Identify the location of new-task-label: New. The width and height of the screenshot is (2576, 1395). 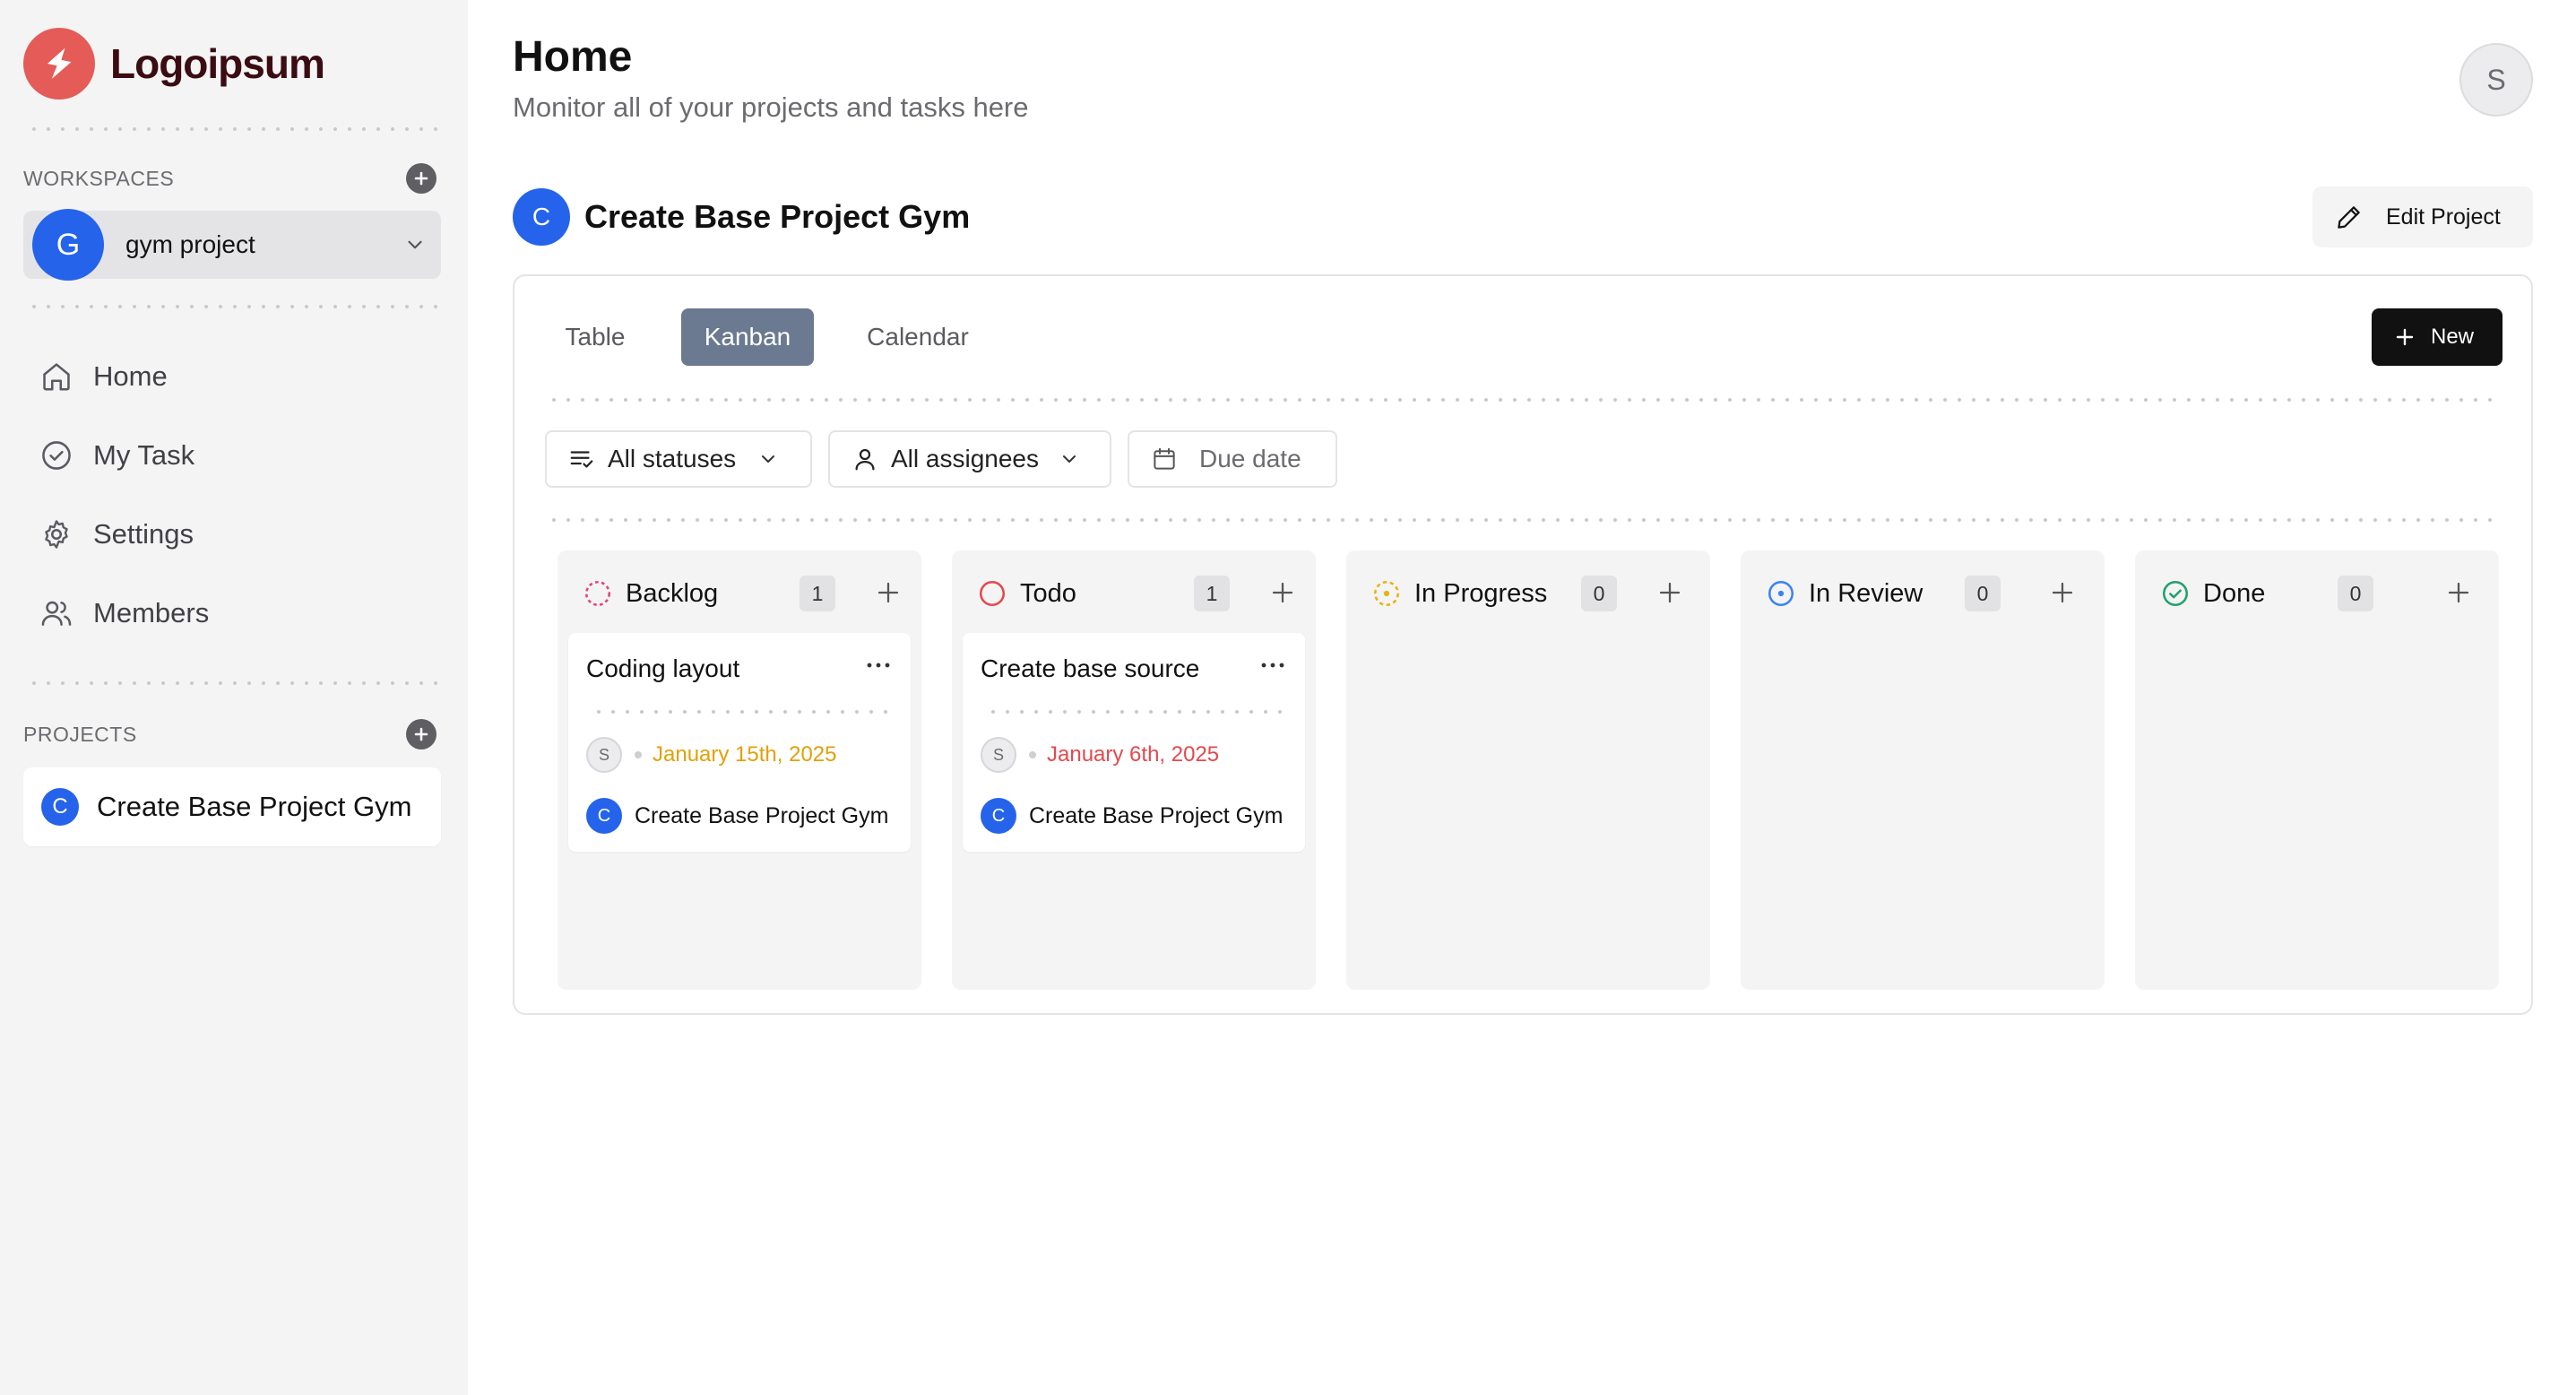
(2453, 337).